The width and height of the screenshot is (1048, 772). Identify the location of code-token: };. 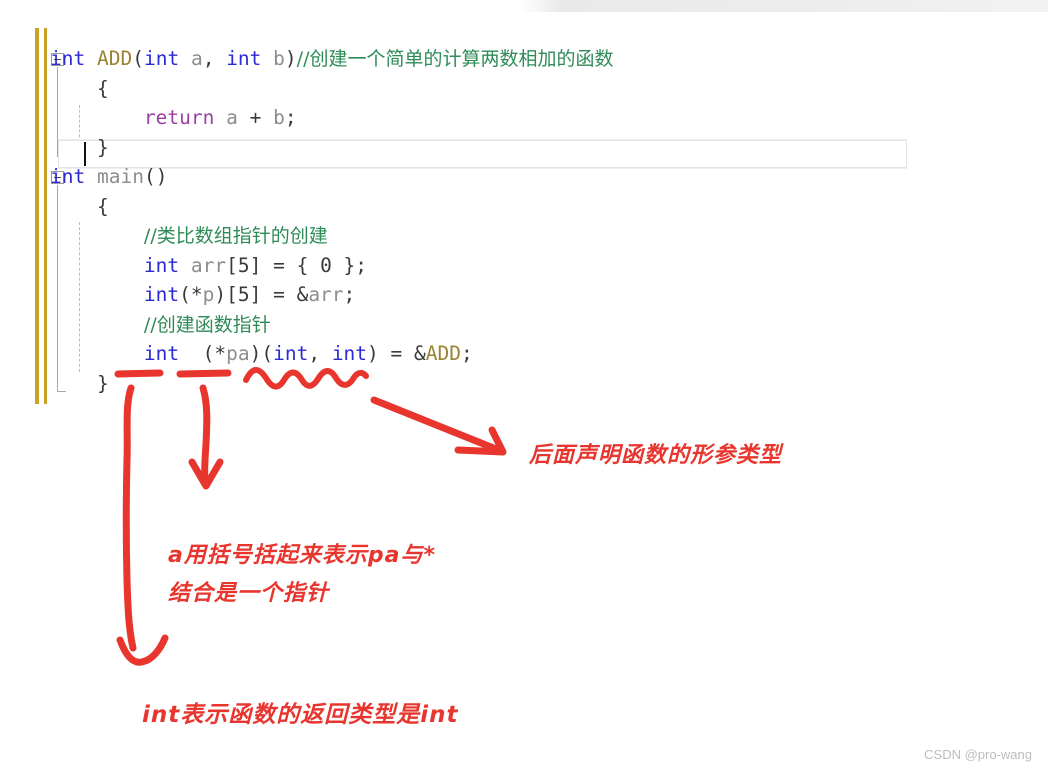
(349, 265).